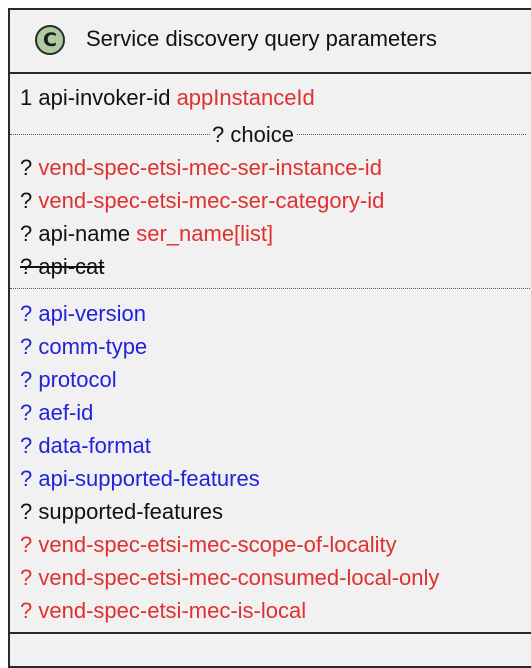  What do you see at coordinates (210, 167) in the screenshot?
I see `attr-name: vend-spec-etsi-mec-ser-instance-id` at bounding box center [210, 167].